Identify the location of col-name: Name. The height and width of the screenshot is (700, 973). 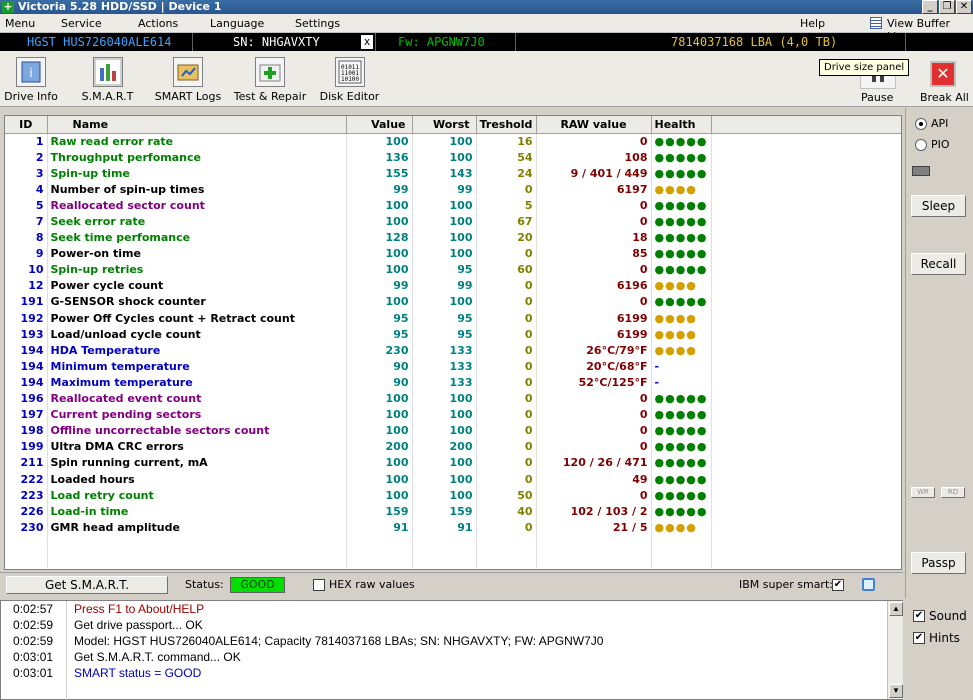
(197, 125).